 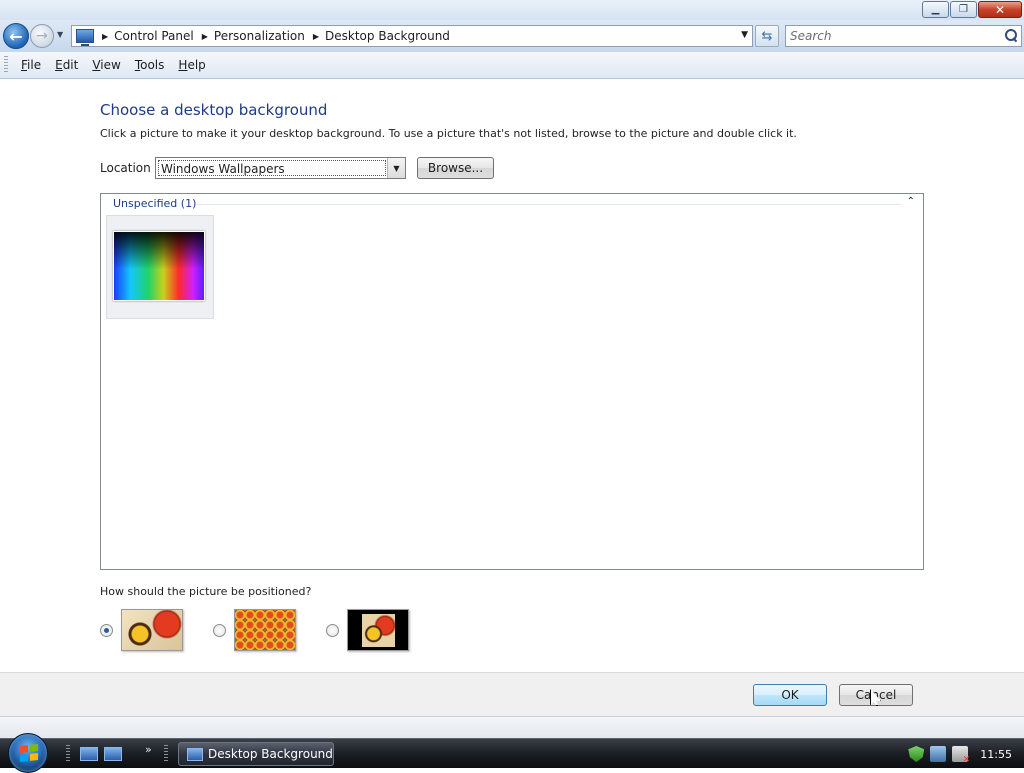 I want to click on taskbar-button-desktop-background: Desktop Background, so click(x=256, y=754).